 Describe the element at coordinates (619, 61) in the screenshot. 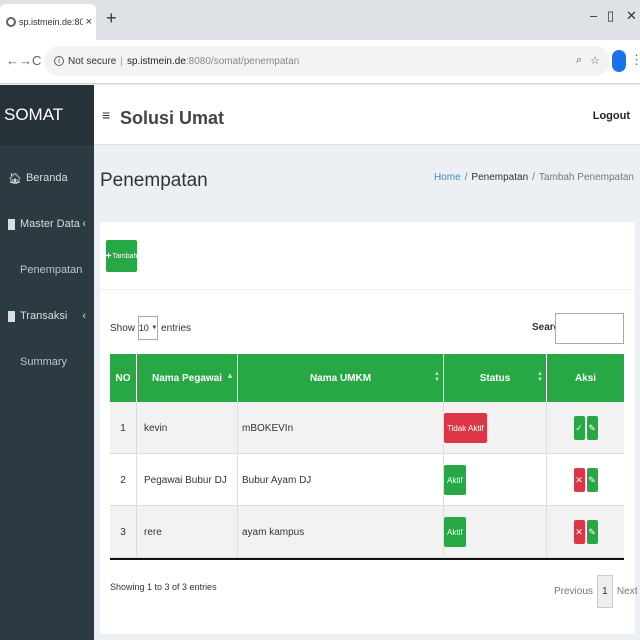

I see `profile-icon` at that location.